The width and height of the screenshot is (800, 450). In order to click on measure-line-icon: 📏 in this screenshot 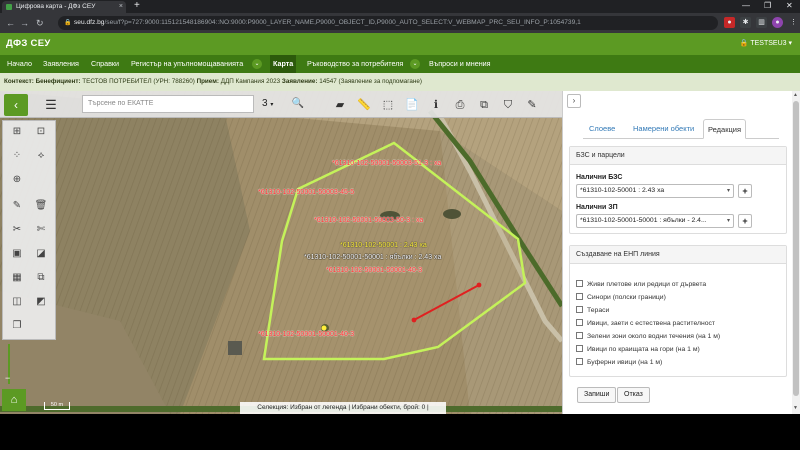, I will do `click(364, 105)`.